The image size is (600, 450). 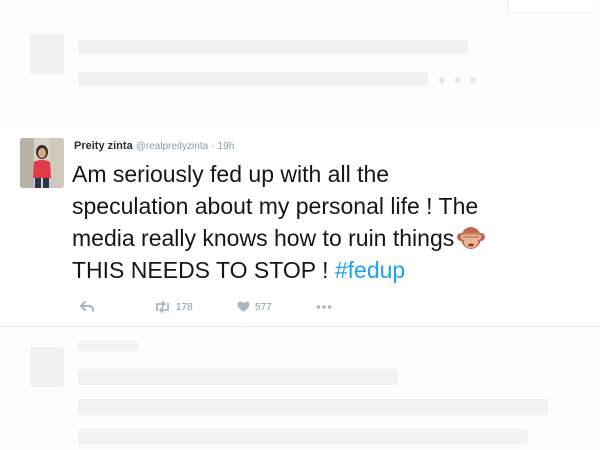 I want to click on reply-button, so click(x=87, y=307).